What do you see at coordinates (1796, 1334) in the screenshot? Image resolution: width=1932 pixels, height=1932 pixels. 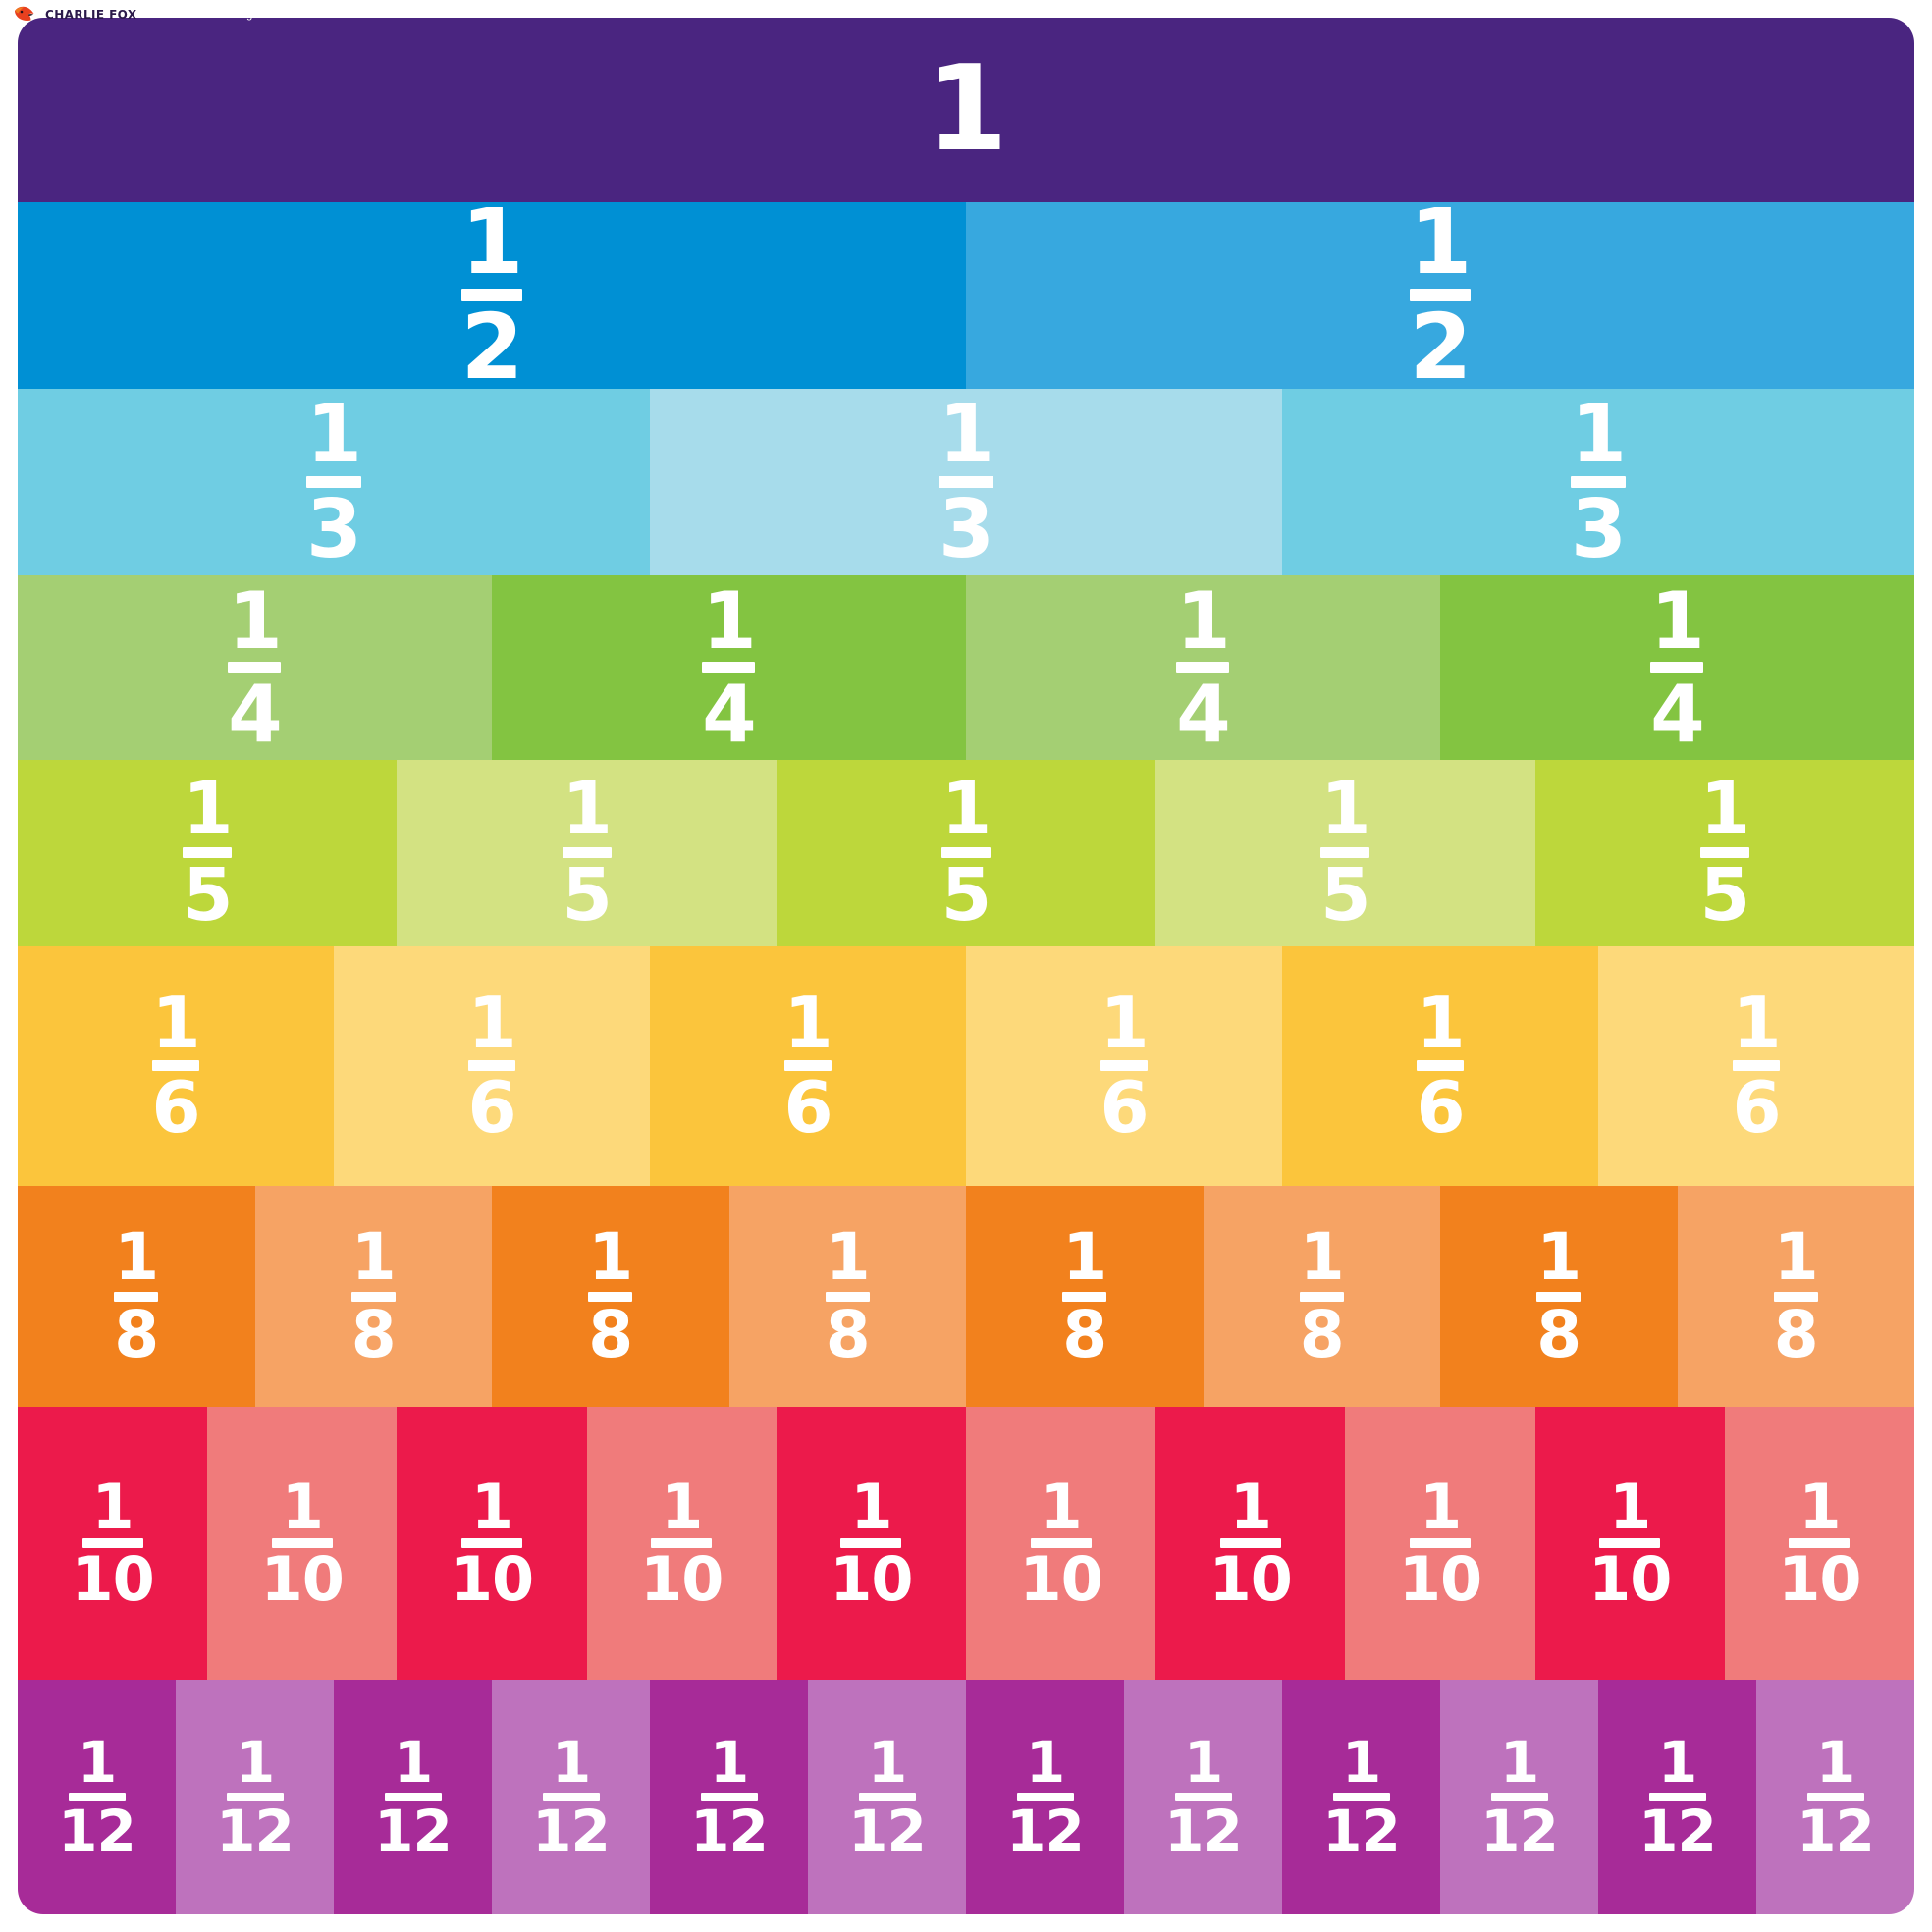 I see `denominator: 8` at bounding box center [1796, 1334].